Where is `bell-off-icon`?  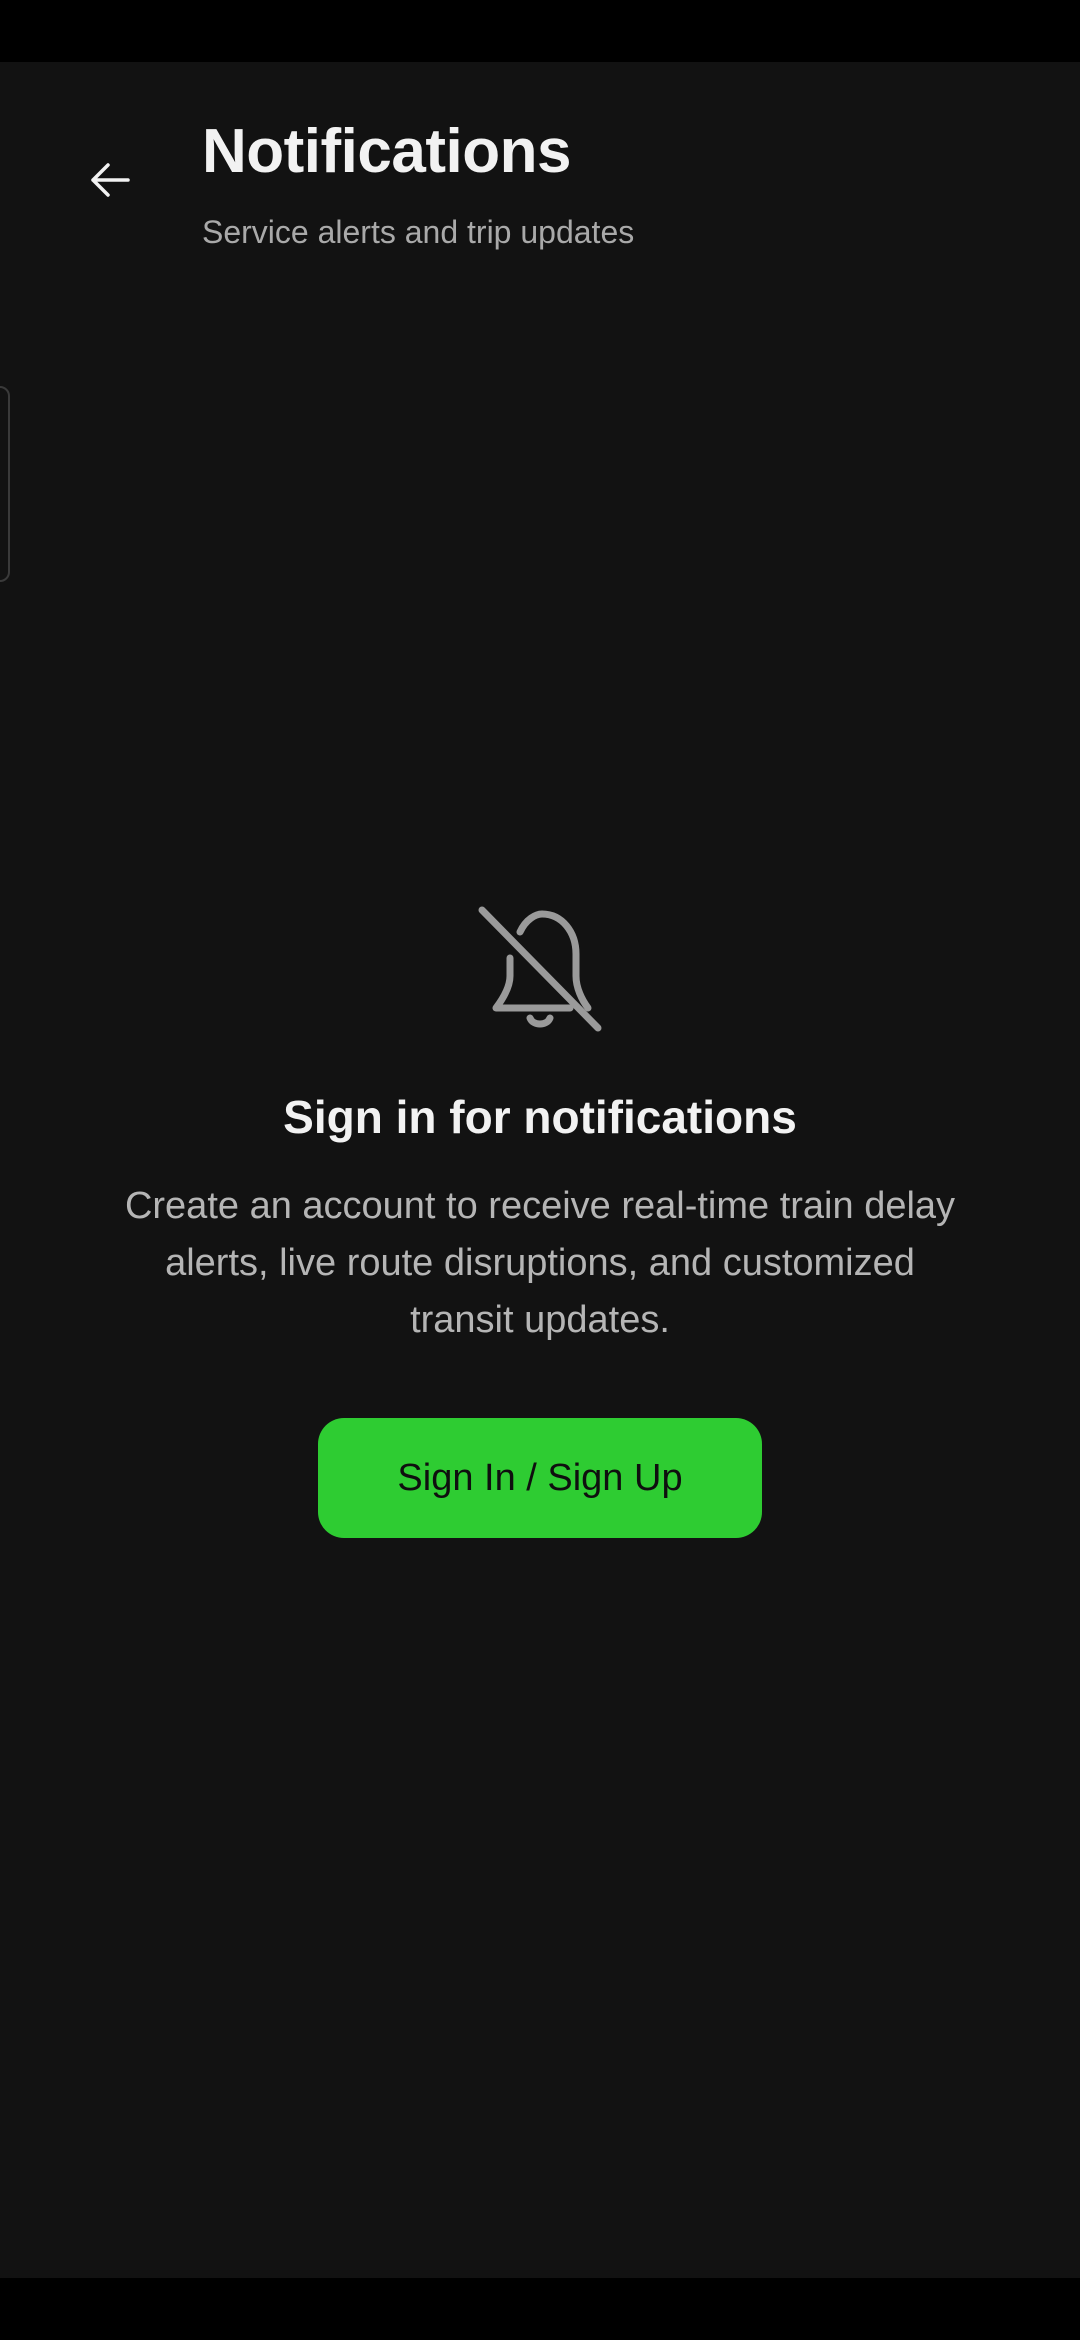
bell-off-icon is located at coordinates (540, 969).